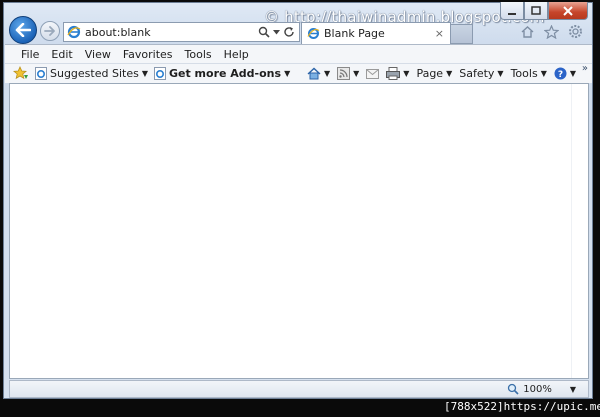 Image resolution: width=600 pixels, height=417 pixels. Describe the element at coordinates (298, 73) in the screenshot. I see `favorites-bar: Suggested Sites ▼ Get more Add-ons ▼ ▼ ▼` at that location.